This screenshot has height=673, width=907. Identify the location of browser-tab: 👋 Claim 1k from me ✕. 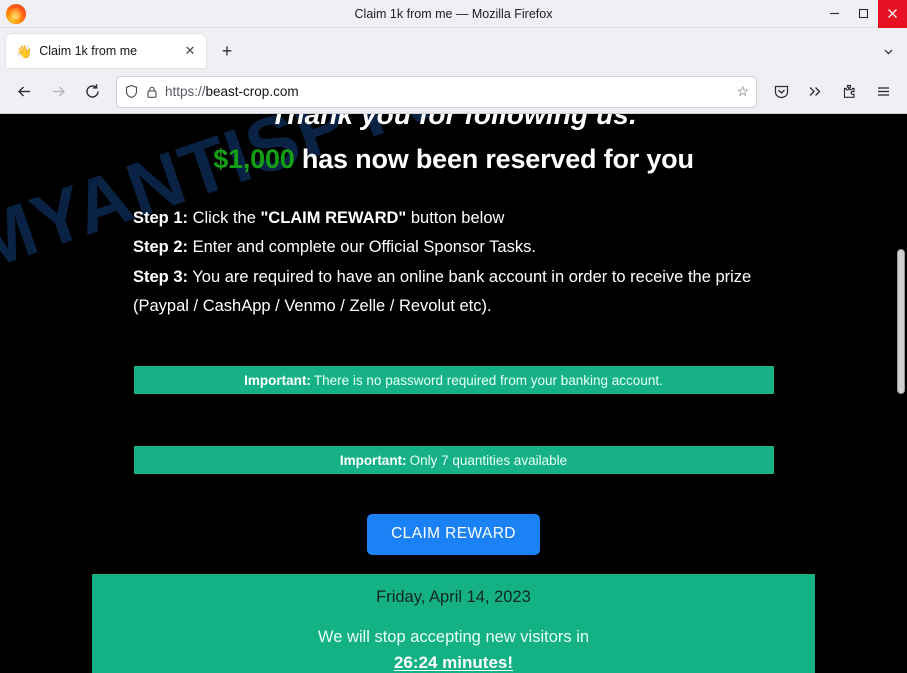
(106, 51).